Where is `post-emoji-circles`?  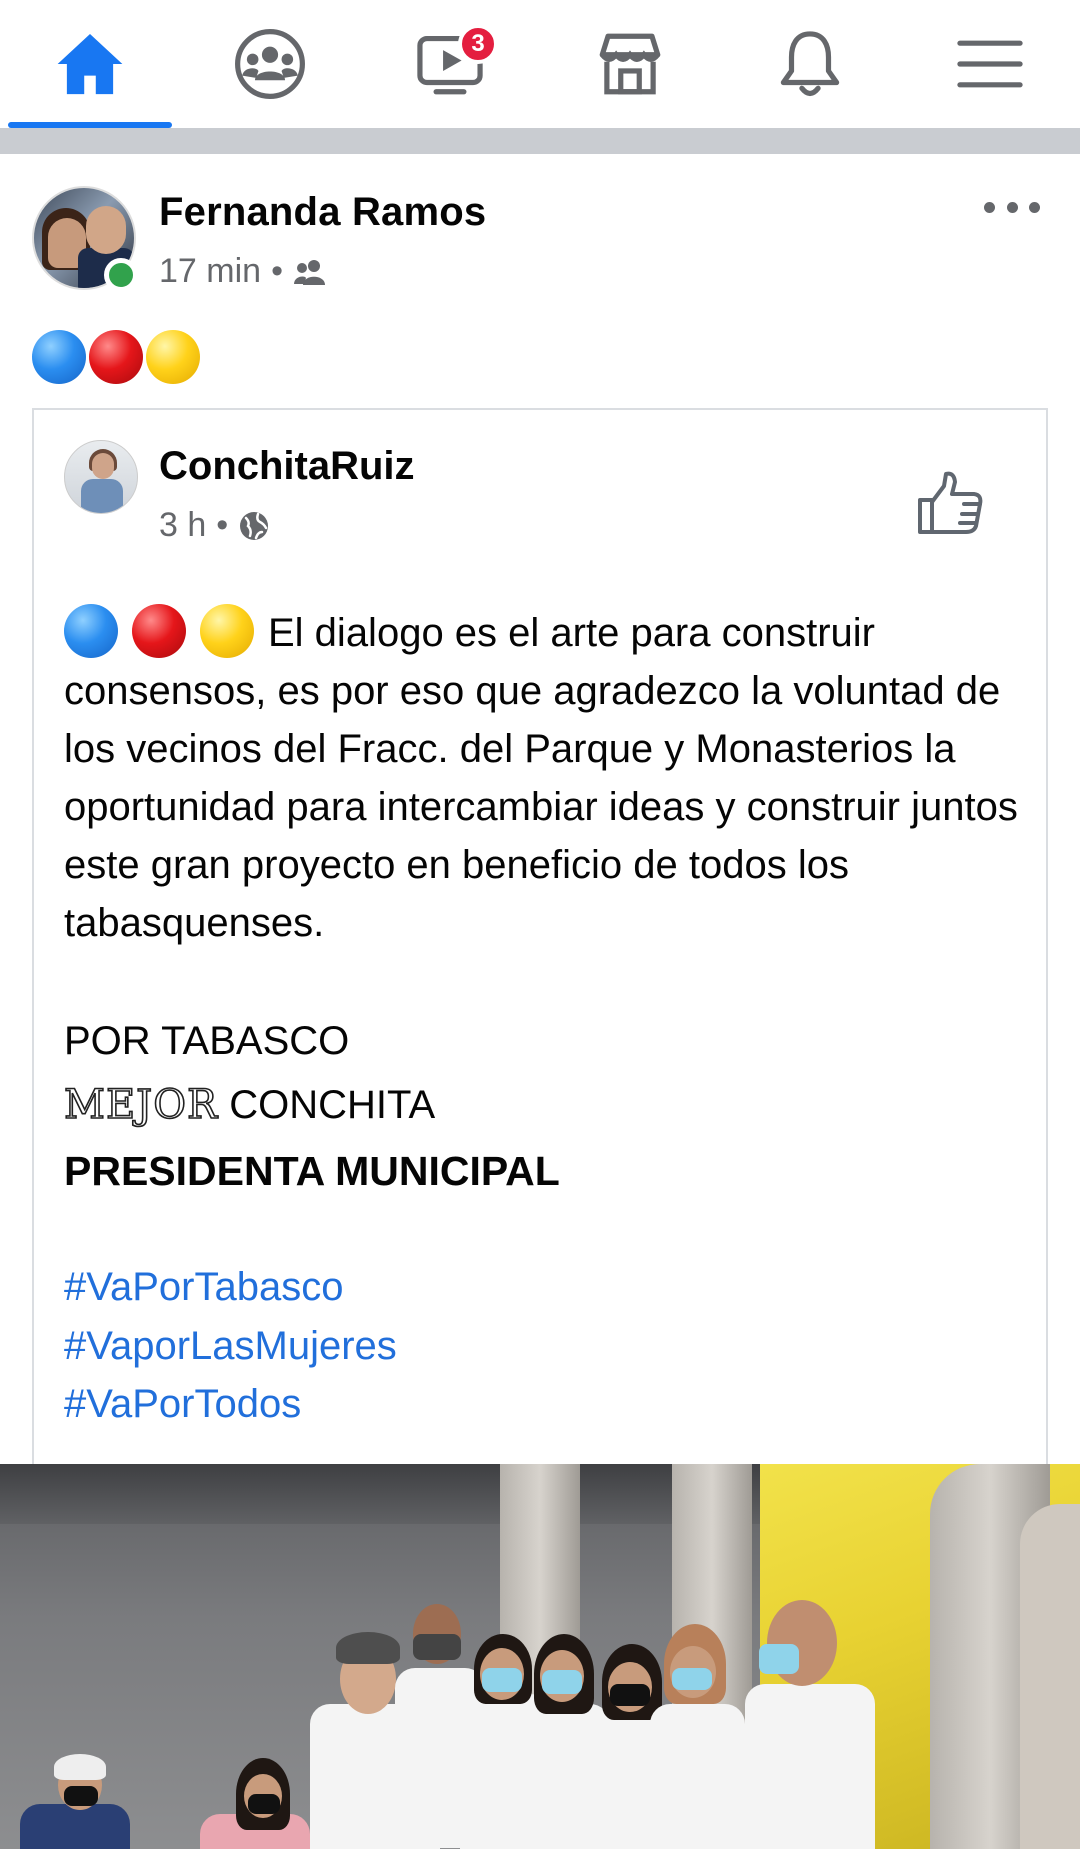
post-emoji-circles is located at coordinates (116, 357).